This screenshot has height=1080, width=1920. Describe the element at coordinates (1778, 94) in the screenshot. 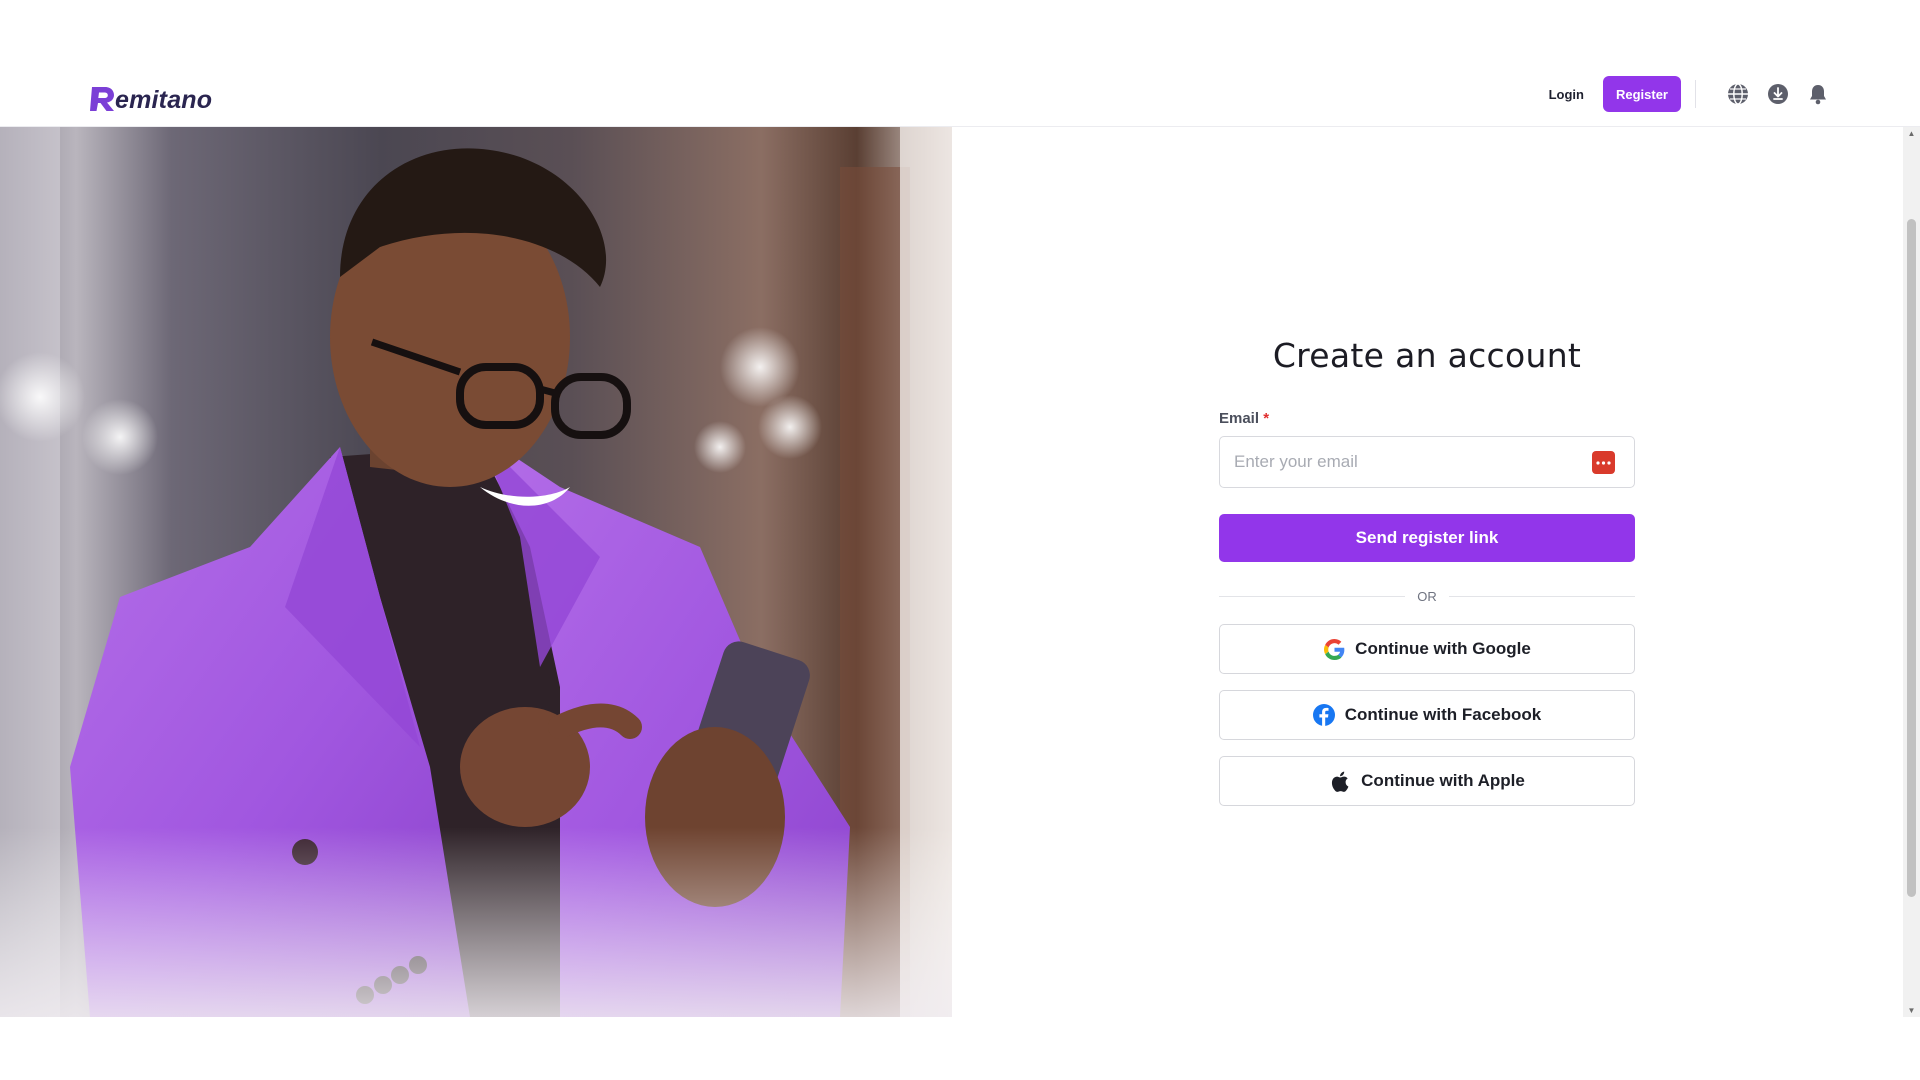

I see `download-icon` at that location.